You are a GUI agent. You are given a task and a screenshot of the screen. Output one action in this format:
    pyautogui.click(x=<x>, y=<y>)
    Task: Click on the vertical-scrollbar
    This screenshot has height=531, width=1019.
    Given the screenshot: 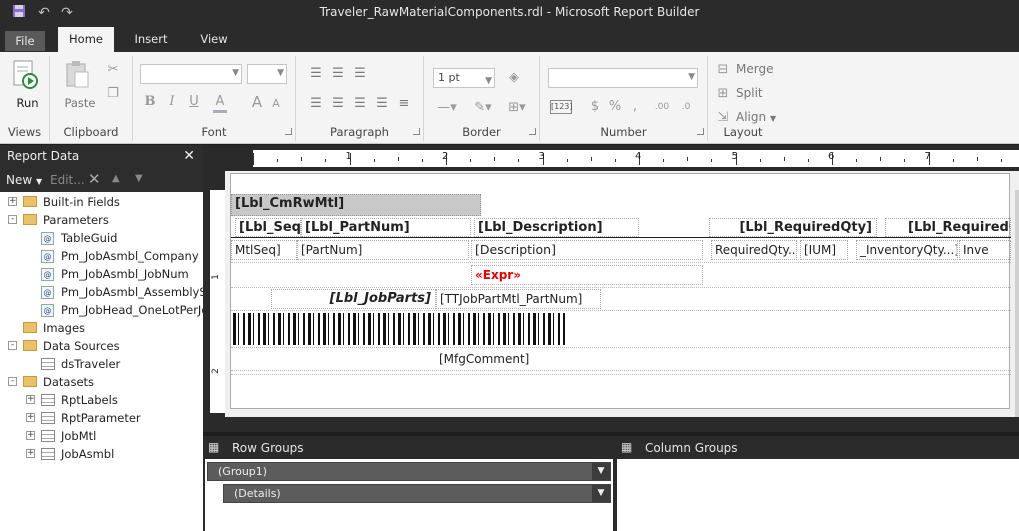 What is the action you would take?
    pyautogui.click(x=1017, y=303)
    